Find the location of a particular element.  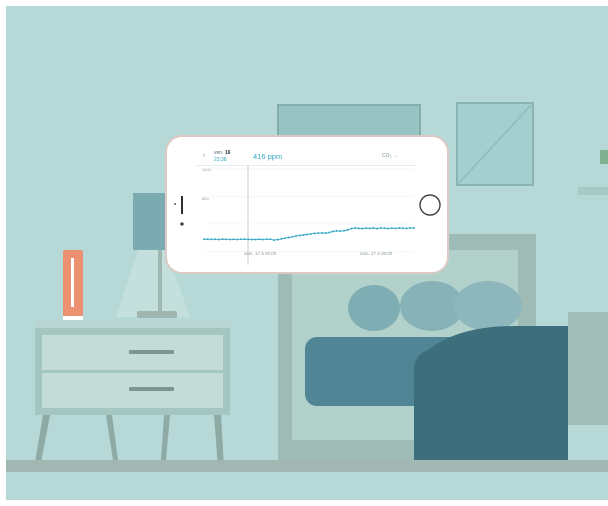

gas-selector: CO₂ ⌄ is located at coordinates (390, 156).